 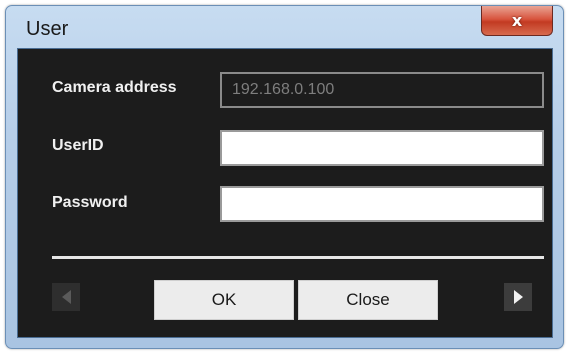 What do you see at coordinates (382, 204) in the screenshot?
I see `password-field` at bounding box center [382, 204].